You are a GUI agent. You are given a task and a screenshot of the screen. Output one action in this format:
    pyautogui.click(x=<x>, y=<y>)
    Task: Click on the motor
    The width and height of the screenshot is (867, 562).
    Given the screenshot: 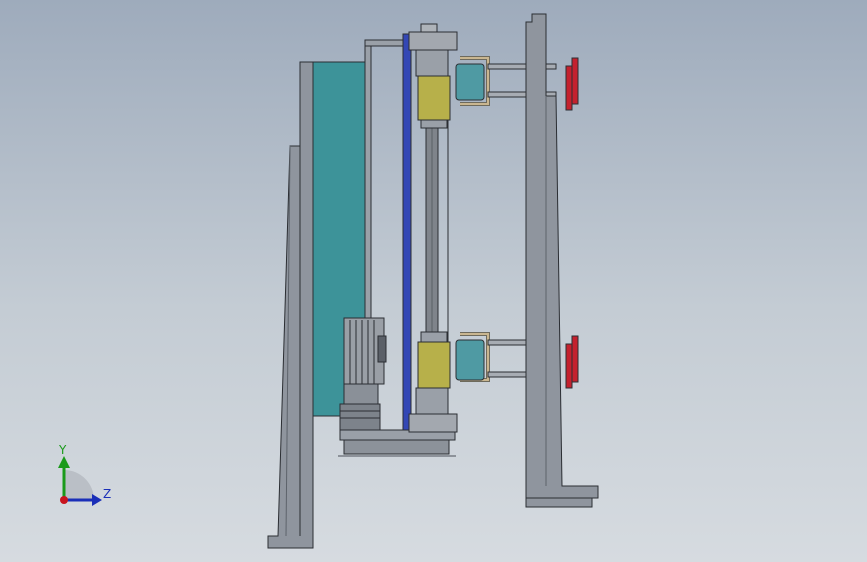 What is the action you would take?
    pyautogui.click(x=363, y=374)
    